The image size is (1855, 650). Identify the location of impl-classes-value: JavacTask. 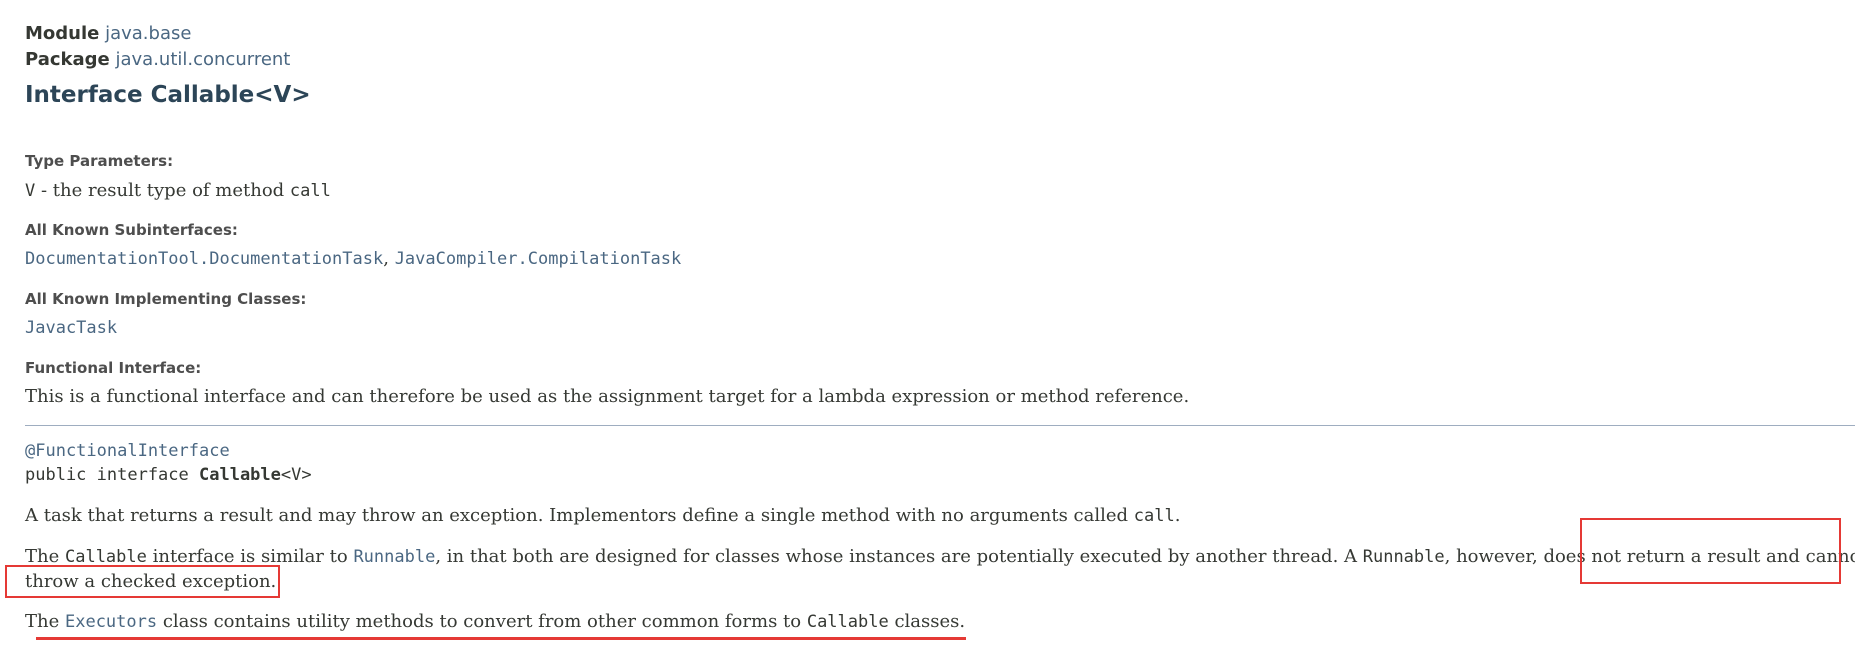
(71, 327).